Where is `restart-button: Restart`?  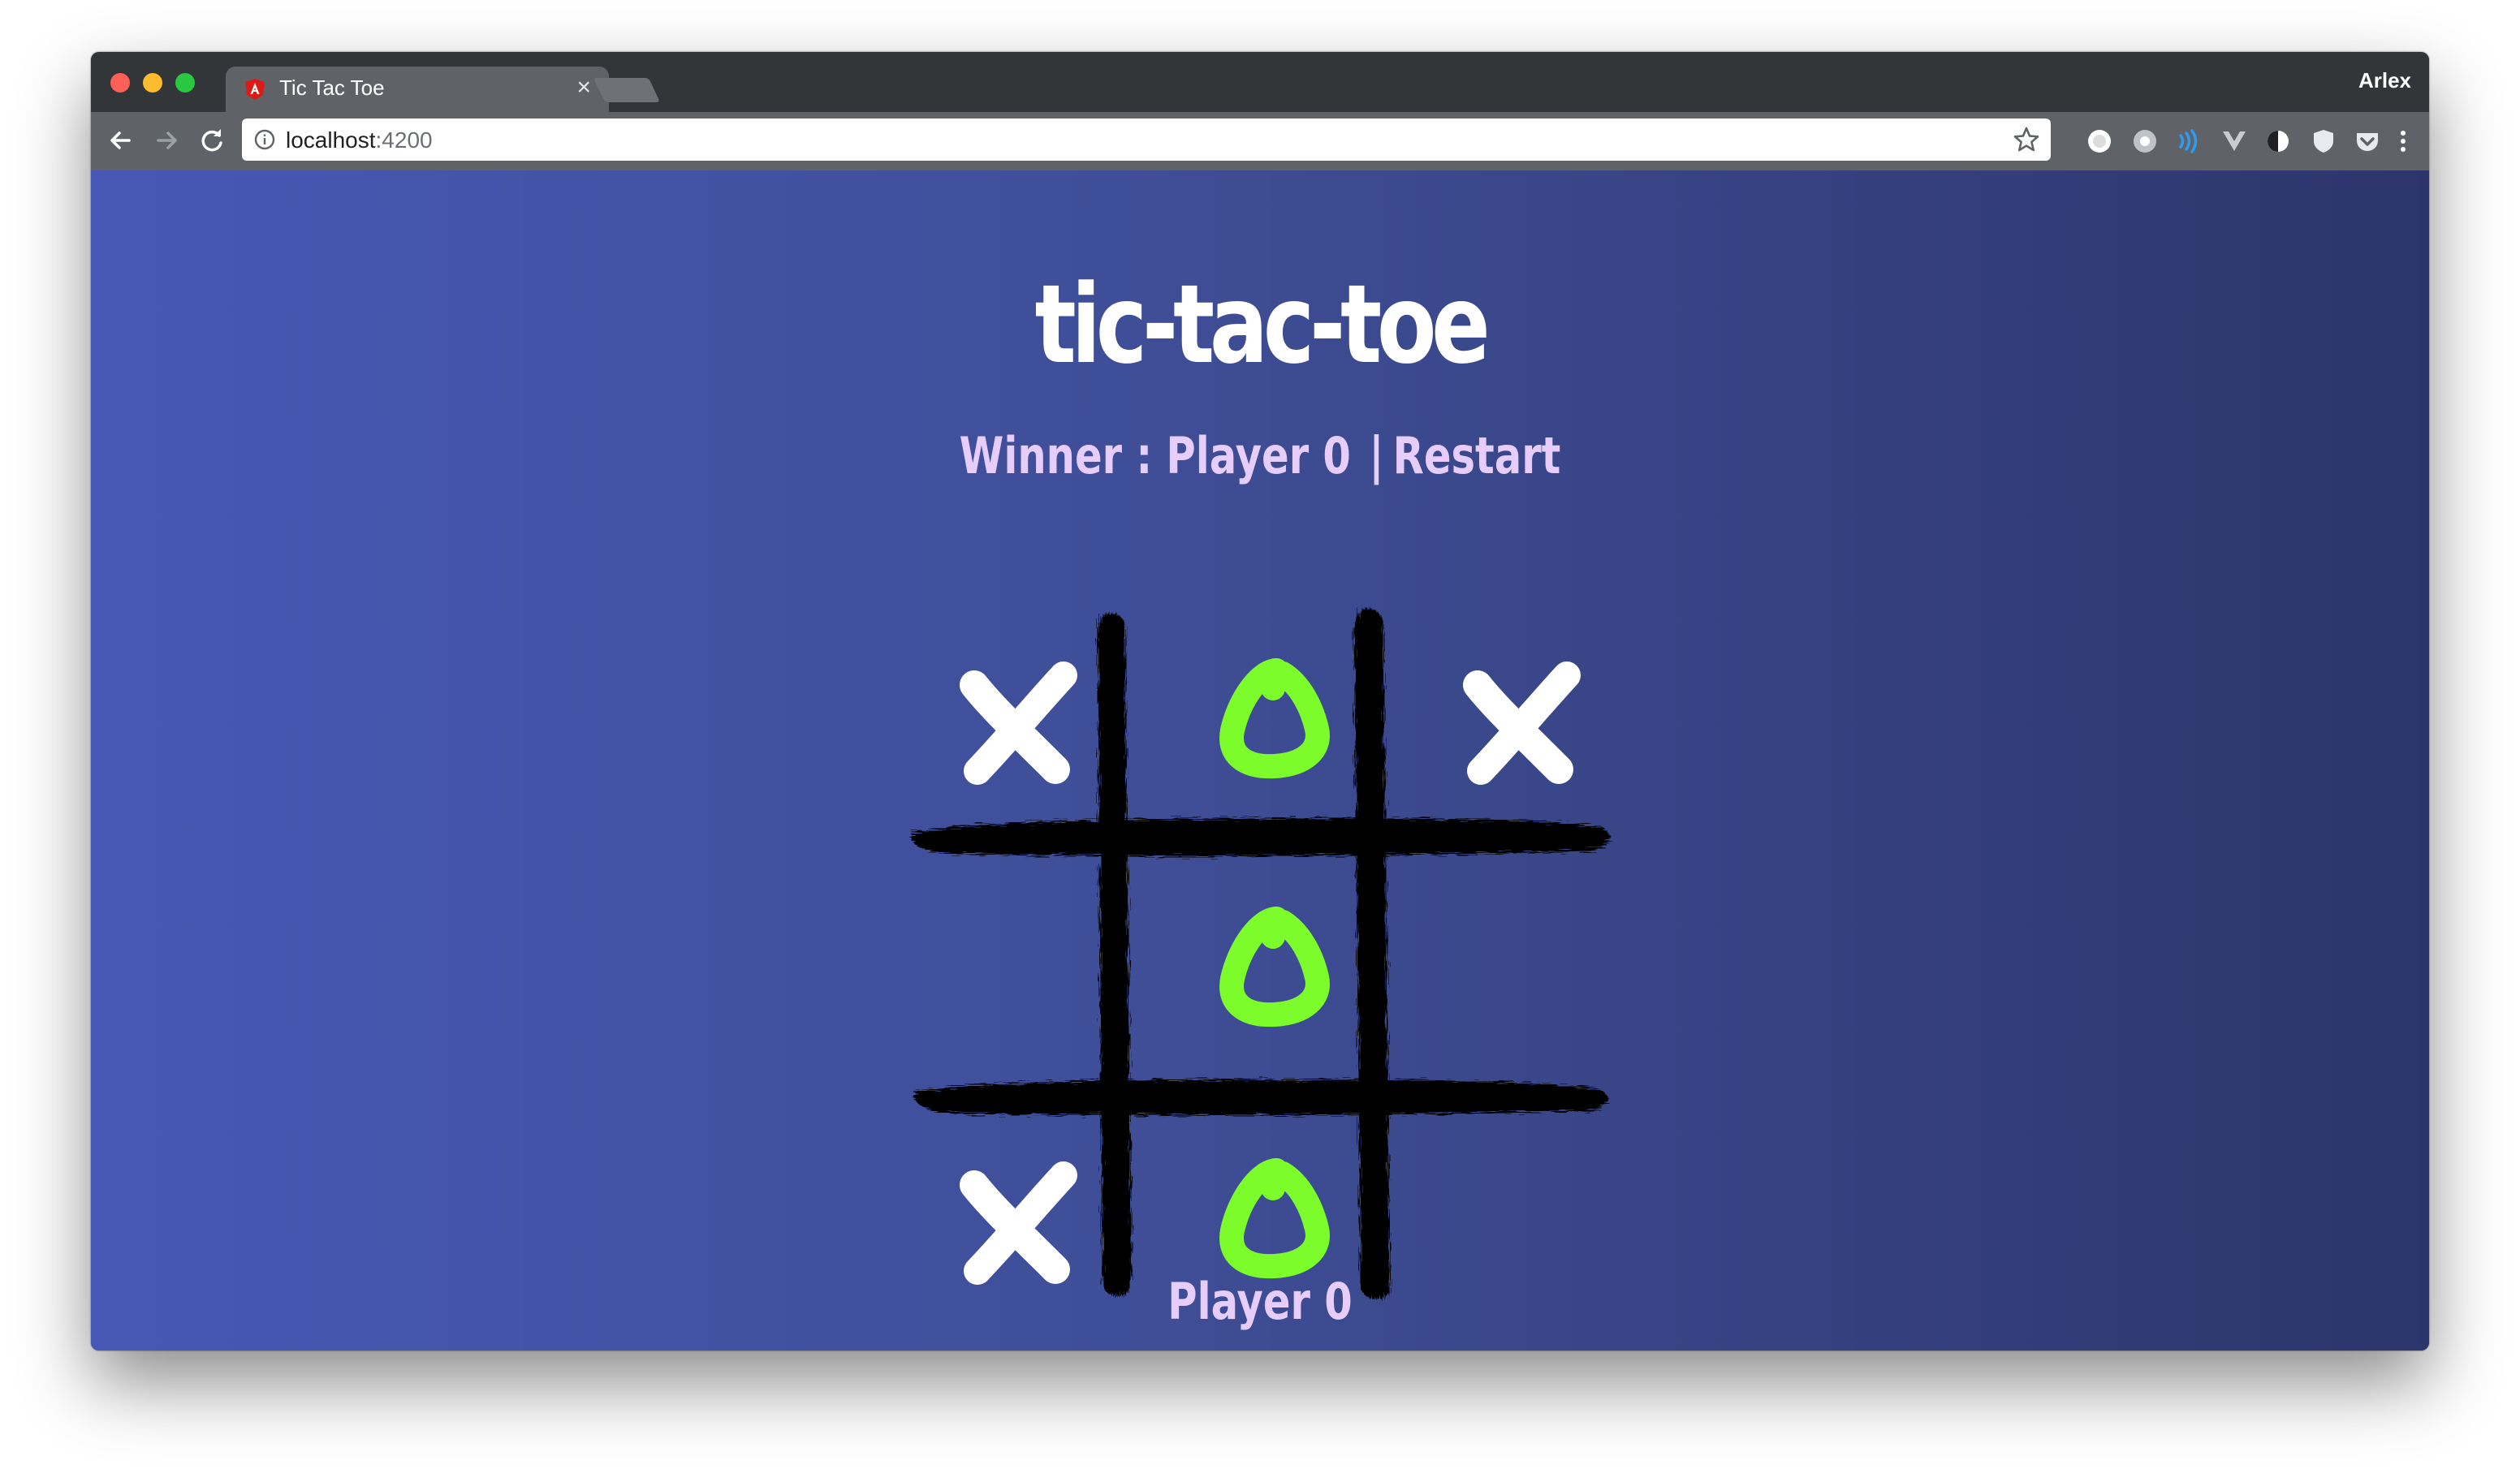 restart-button: Restart is located at coordinates (1477, 455).